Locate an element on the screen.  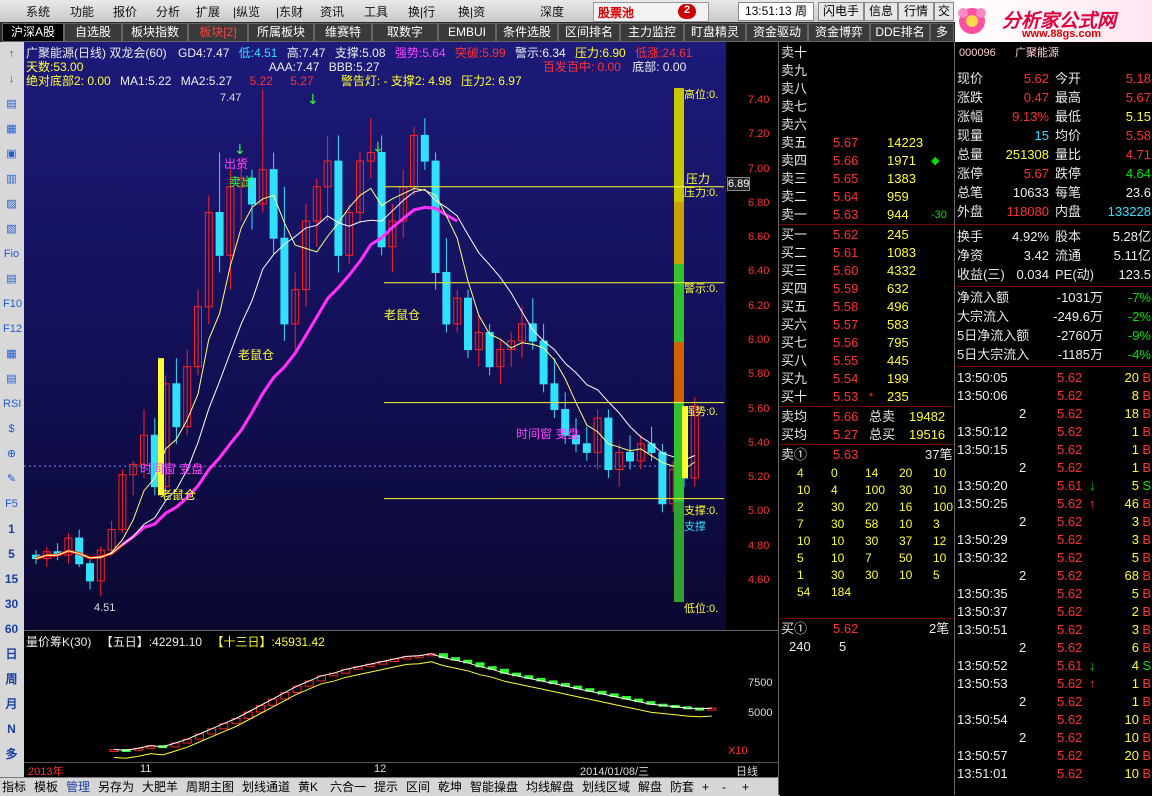
tab-shanghai-shenzhen-a: 沪深A股 is located at coordinates (33, 32).